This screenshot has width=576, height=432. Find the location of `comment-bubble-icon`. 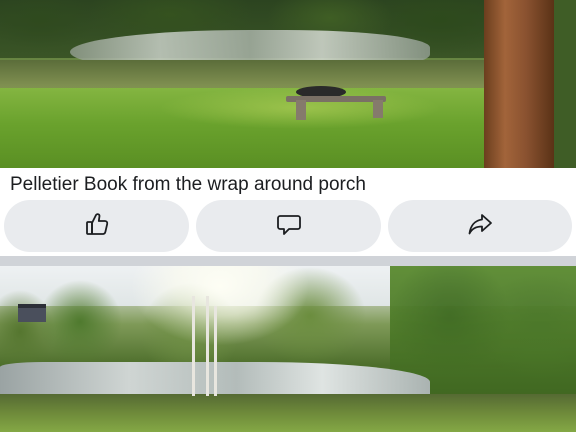

comment-bubble-icon is located at coordinates (289, 226).